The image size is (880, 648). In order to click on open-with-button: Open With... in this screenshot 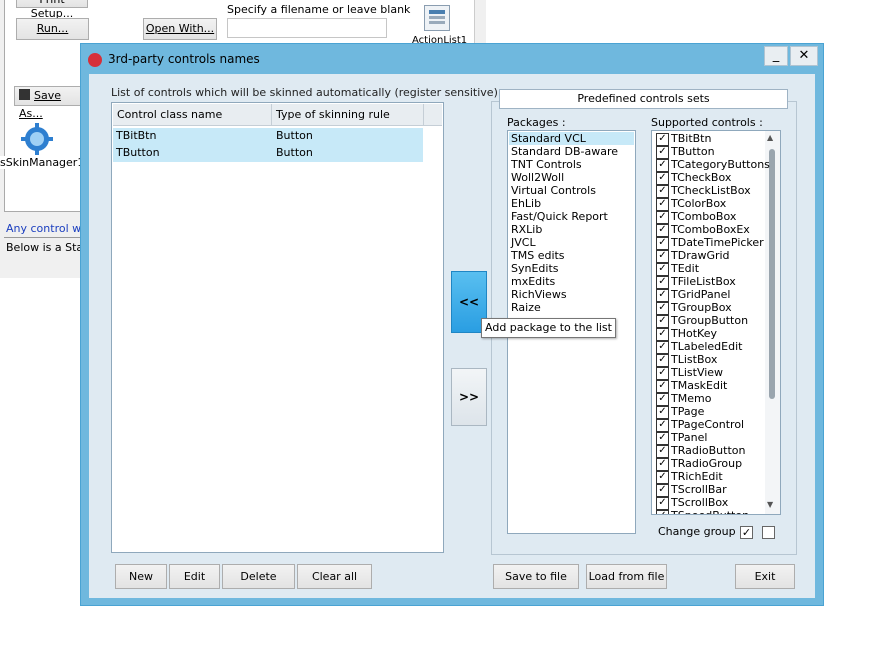, I will do `click(180, 29)`.